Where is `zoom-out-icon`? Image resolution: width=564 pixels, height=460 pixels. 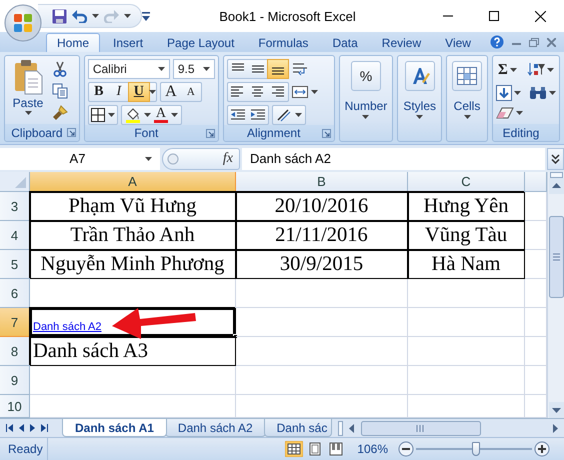
zoom-out-icon is located at coordinates (406, 449).